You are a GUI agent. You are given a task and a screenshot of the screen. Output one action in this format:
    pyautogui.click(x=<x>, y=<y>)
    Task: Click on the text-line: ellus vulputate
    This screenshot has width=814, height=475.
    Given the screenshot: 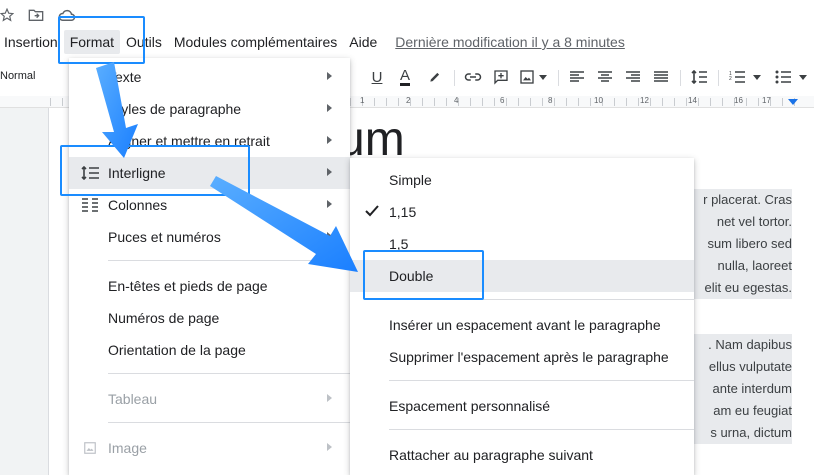 What is the action you would take?
    pyautogui.click(x=750, y=366)
    